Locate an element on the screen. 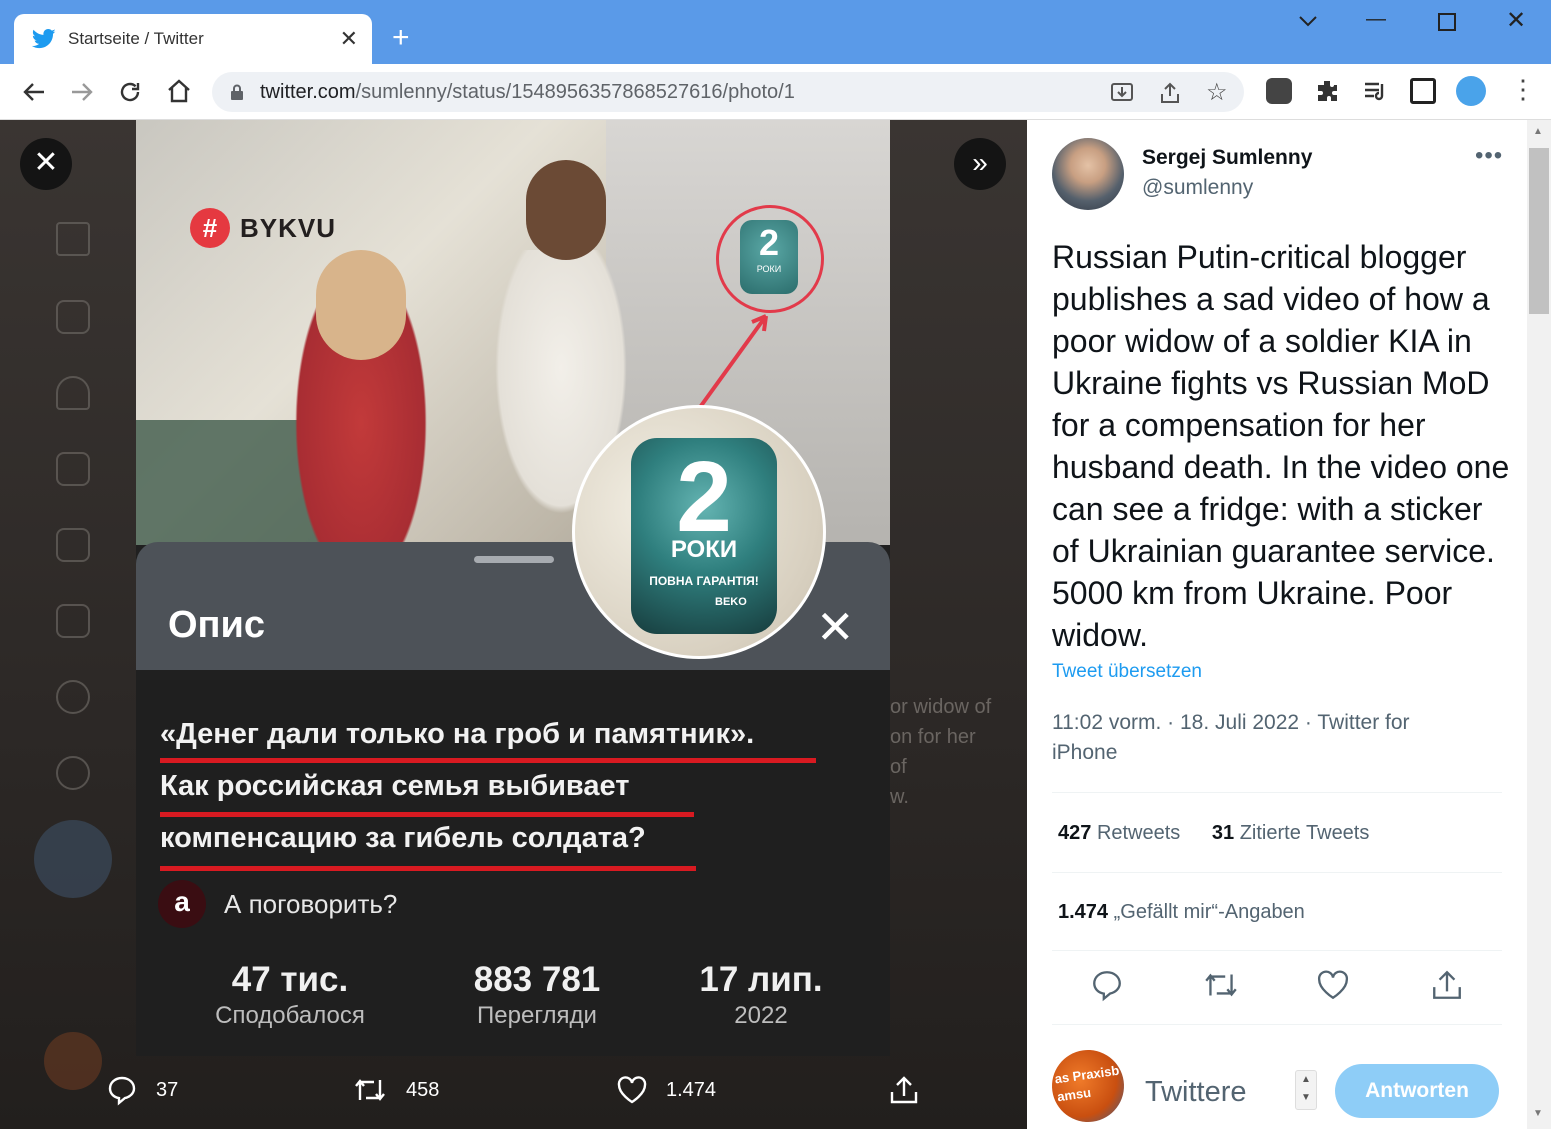  twitter-bird-icon is located at coordinates (44, 39).